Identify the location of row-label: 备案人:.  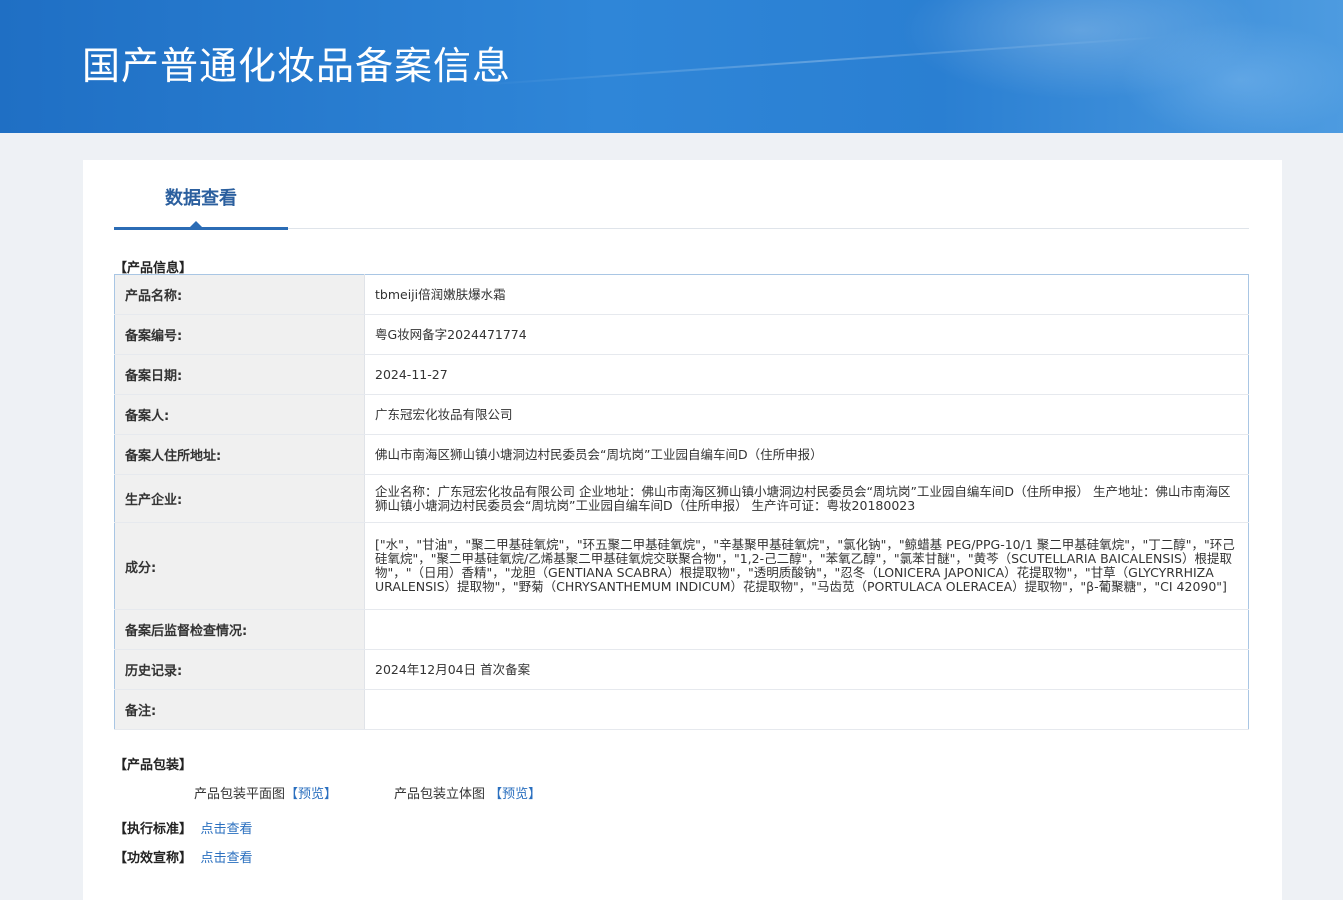
(239, 414).